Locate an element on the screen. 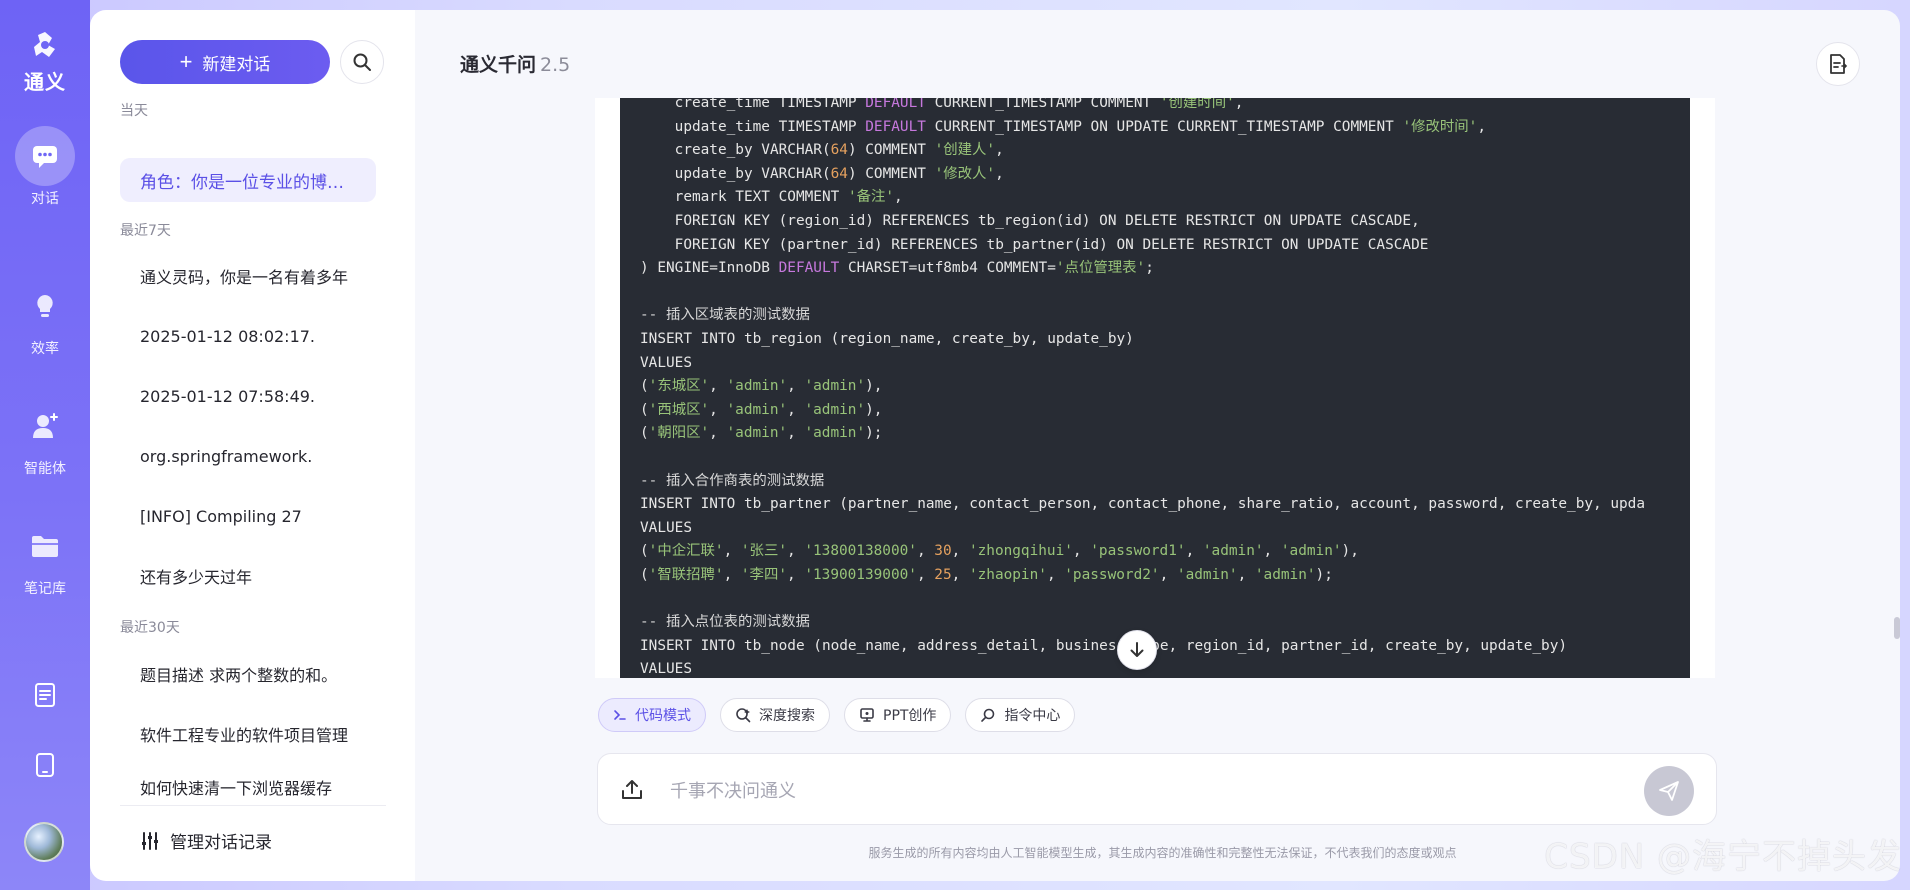 Image resolution: width=1910 pixels, height=890 pixels. phone-icon is located at coordinates (45, 765).